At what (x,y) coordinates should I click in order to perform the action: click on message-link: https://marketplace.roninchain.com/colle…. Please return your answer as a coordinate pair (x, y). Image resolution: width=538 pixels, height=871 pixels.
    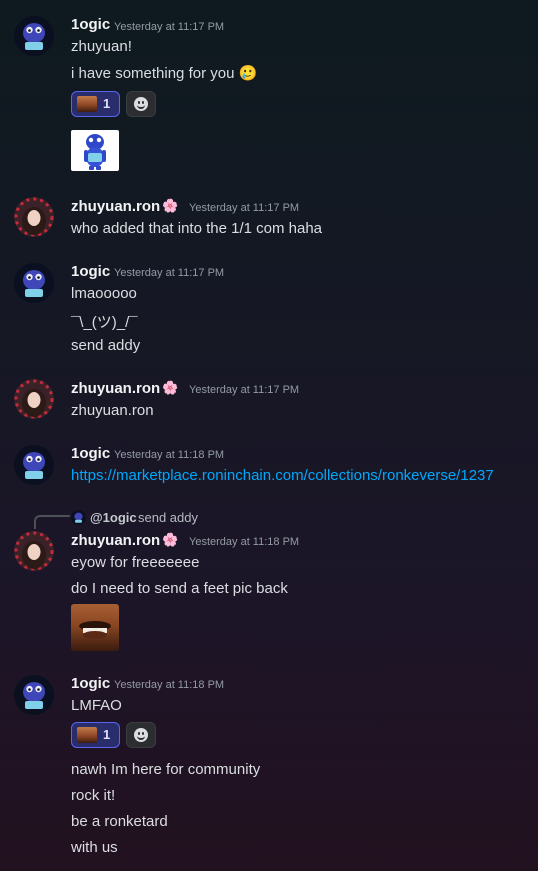
    Looking at the image, I should click on (282, 475).